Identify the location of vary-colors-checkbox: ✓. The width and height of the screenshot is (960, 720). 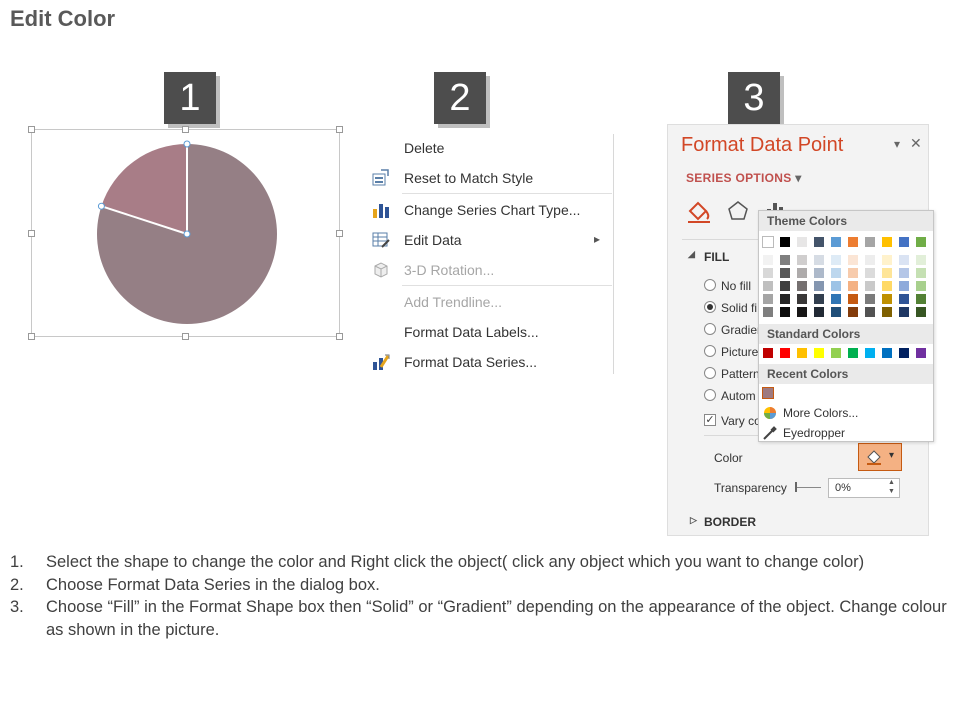
(710, 420).